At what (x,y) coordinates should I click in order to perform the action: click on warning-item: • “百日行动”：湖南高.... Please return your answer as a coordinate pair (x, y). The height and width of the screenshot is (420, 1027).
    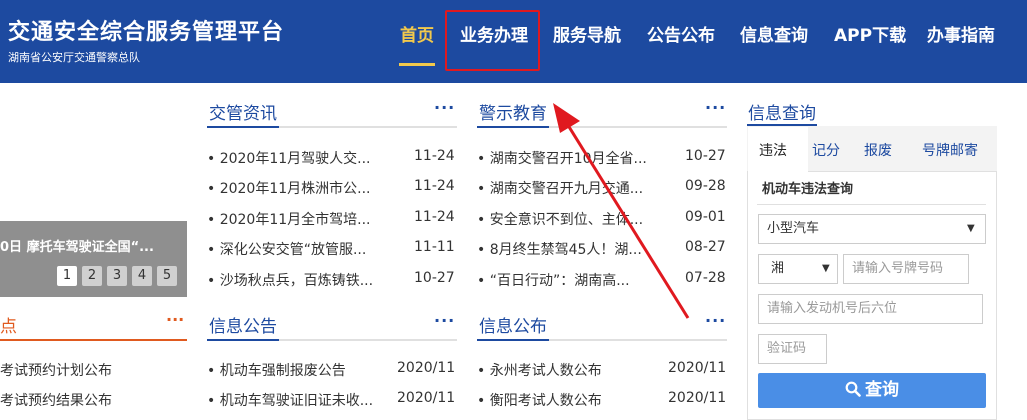
    Looking at the image, I should click on (553, 280).